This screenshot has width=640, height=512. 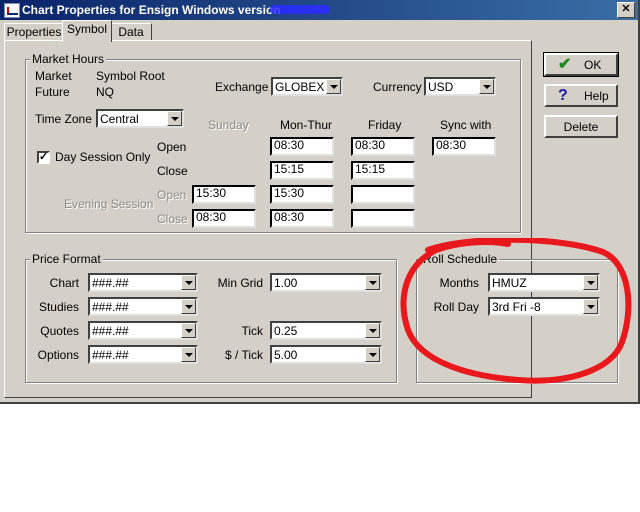 What do you see at coordinates (228, 125) in the screenshot?
I see `col-sunday: Sunday` at bounding box center [228, 125].